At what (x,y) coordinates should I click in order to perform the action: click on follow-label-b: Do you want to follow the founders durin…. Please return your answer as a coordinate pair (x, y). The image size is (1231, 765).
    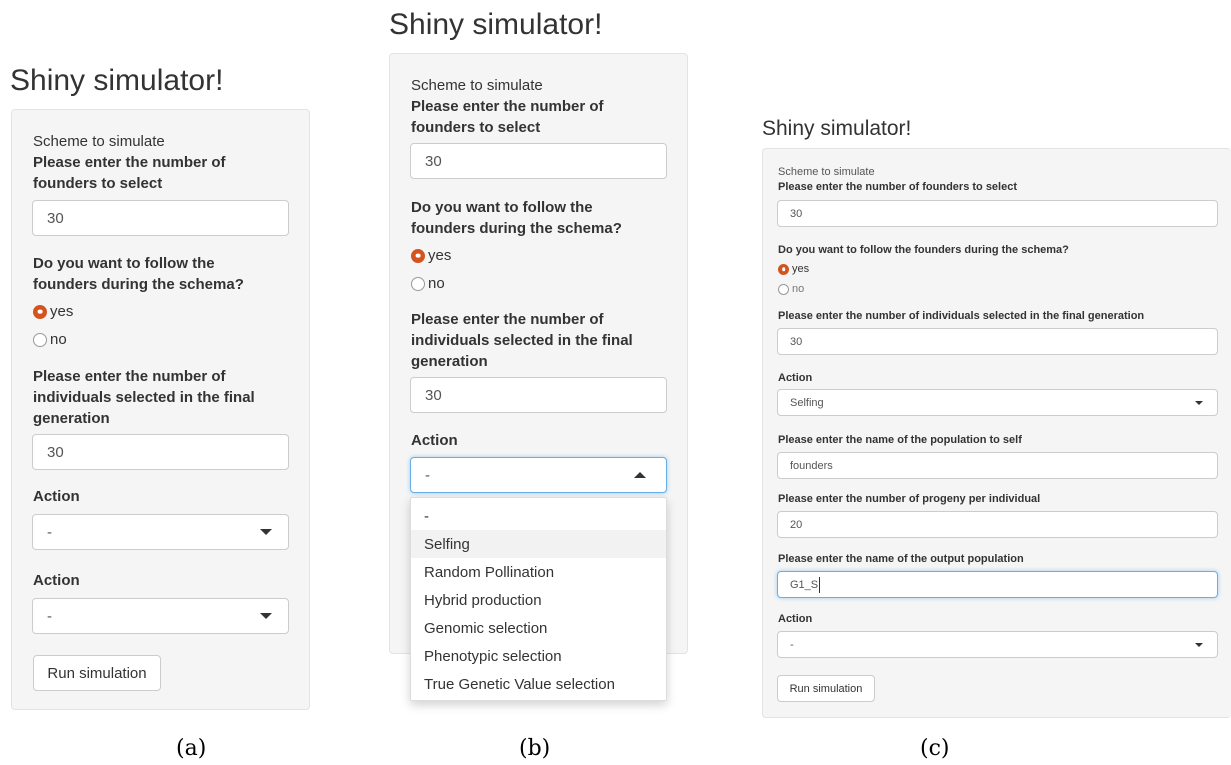
    Looking at the image, I should click on (516, 218).